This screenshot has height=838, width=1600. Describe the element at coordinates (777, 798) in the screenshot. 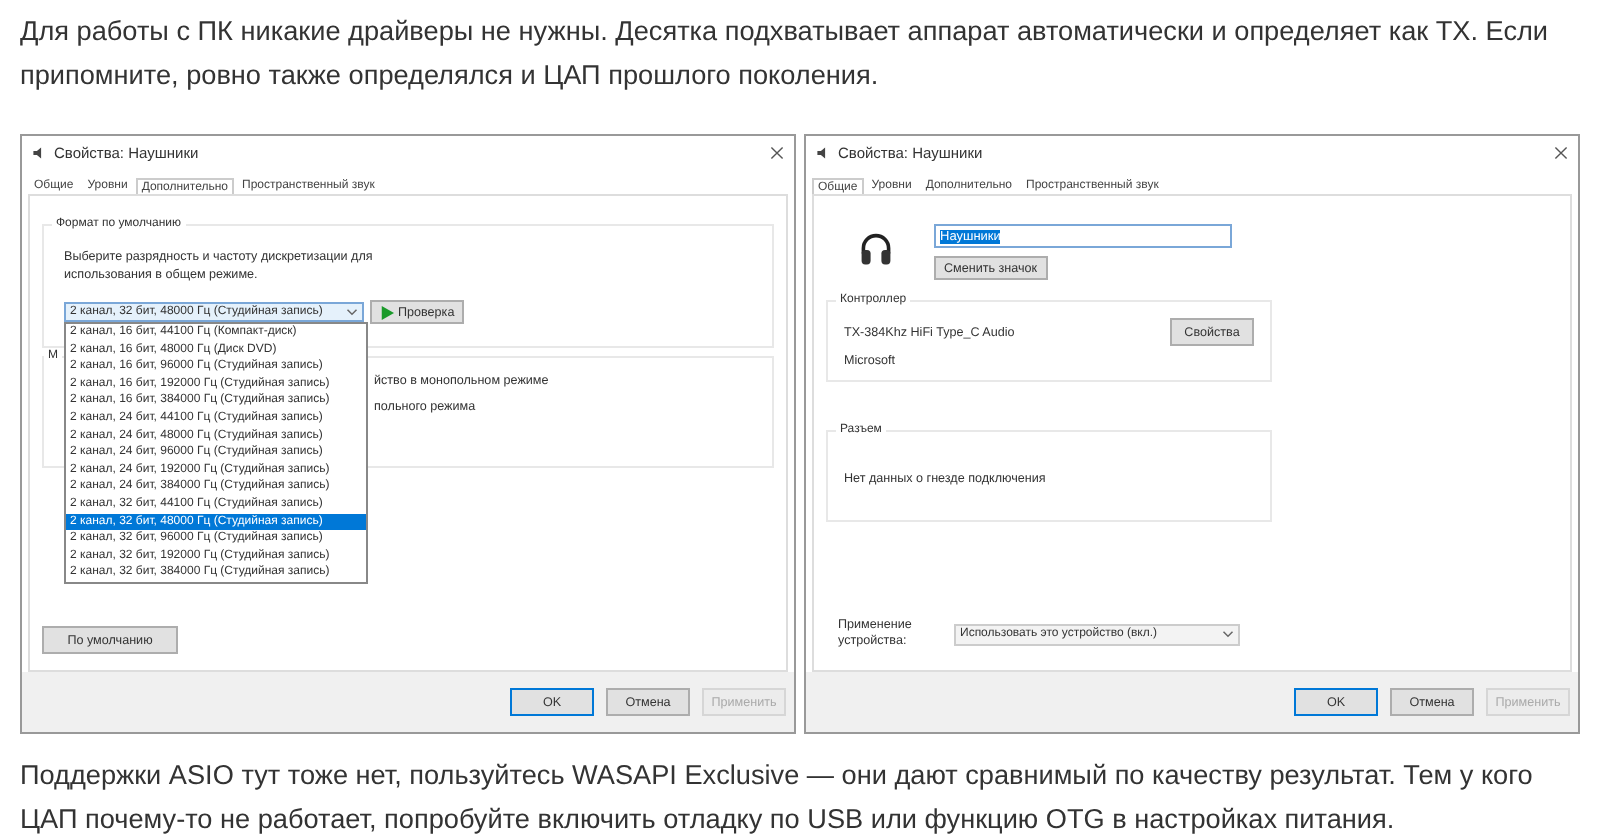

I see `outro-paragraph: Поддержки ASIO тут тоже нет, пользуйтесь WASAPI Exclusive — они дают сравнимый по качеству результат. Тем у кого ЦАП почему-то не работает, попробуйте включить отладку по USB или функцию OTG в настройках питания.` at that location.